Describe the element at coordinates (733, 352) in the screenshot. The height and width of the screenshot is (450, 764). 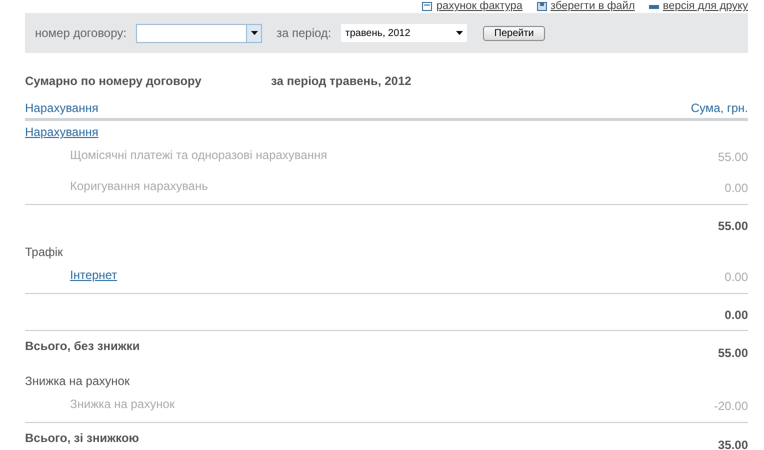
I see `total-amount: 55.00` at that location.